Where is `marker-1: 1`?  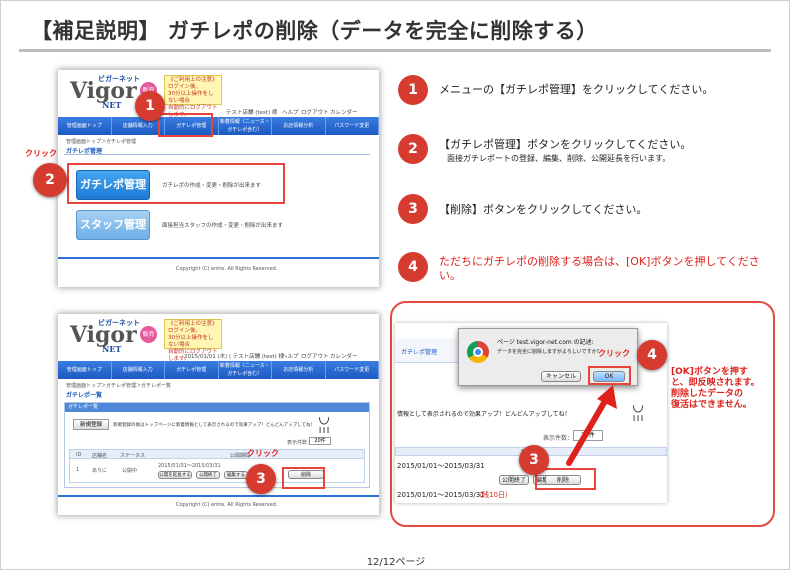
marker-1: 1 is located at coordinates (150, 106).